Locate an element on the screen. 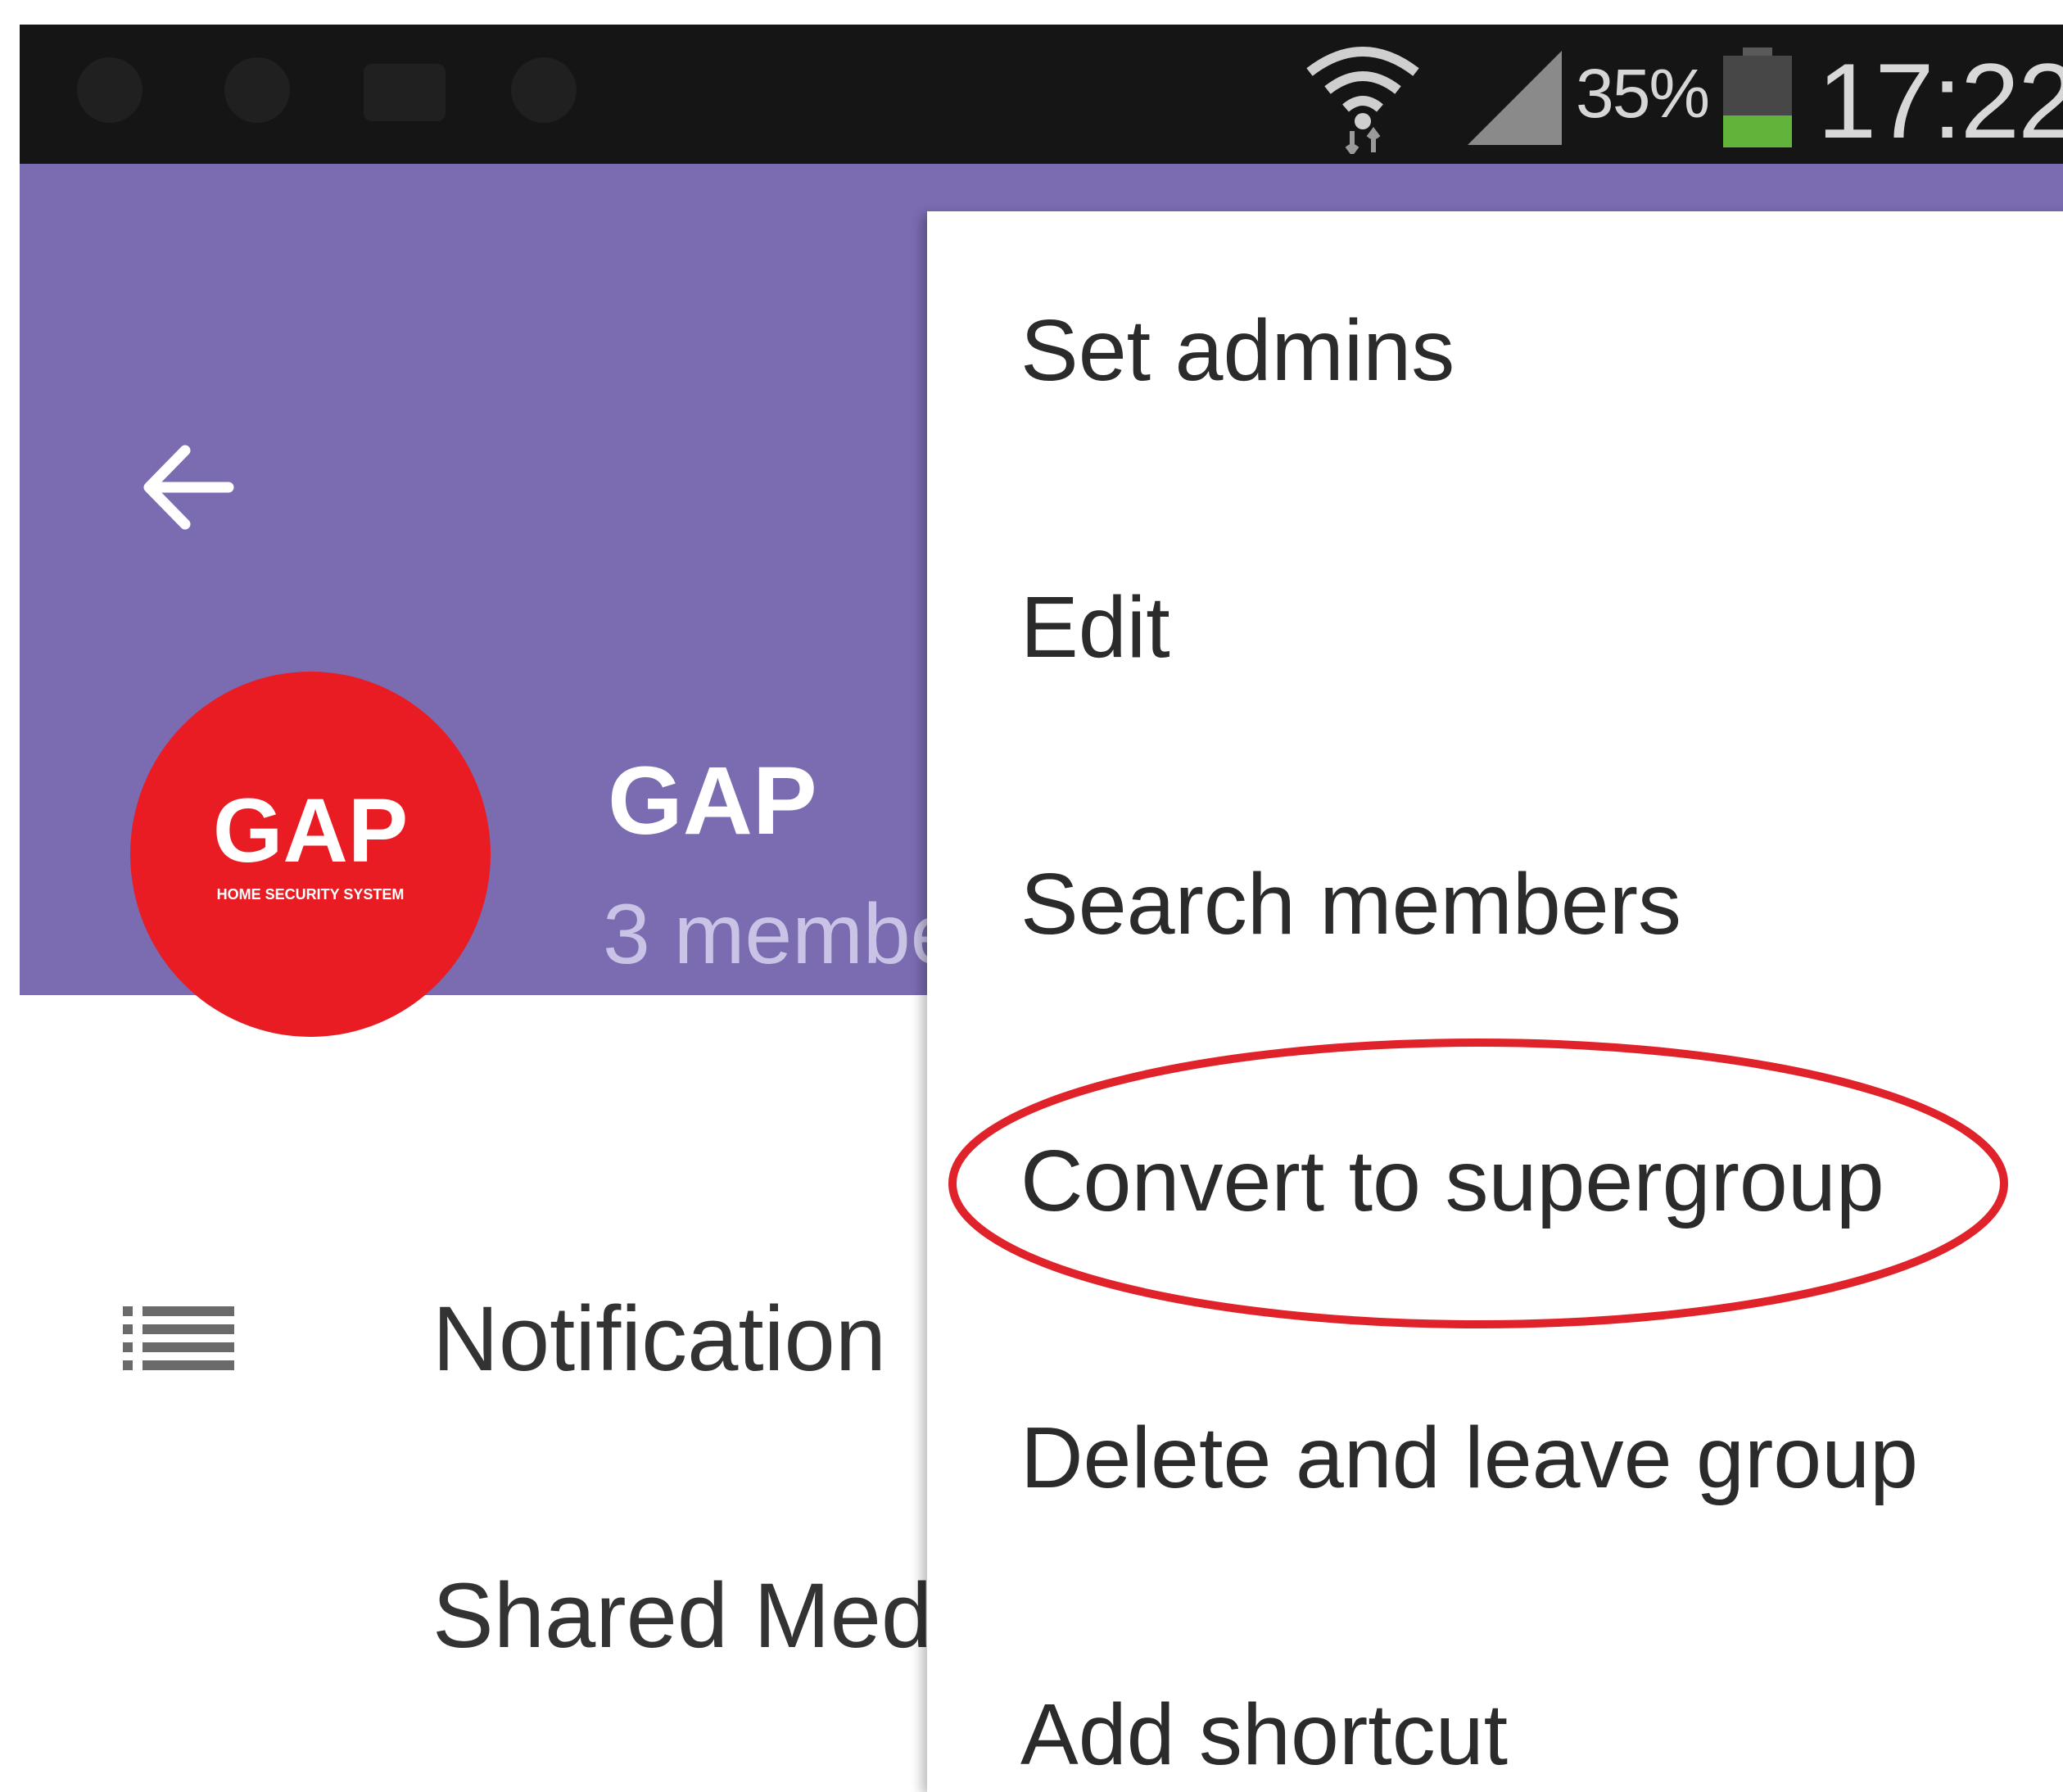 The image size is (2063, 1792). status-bar: 35% 17:22 is located at coordinates (1041, 94).